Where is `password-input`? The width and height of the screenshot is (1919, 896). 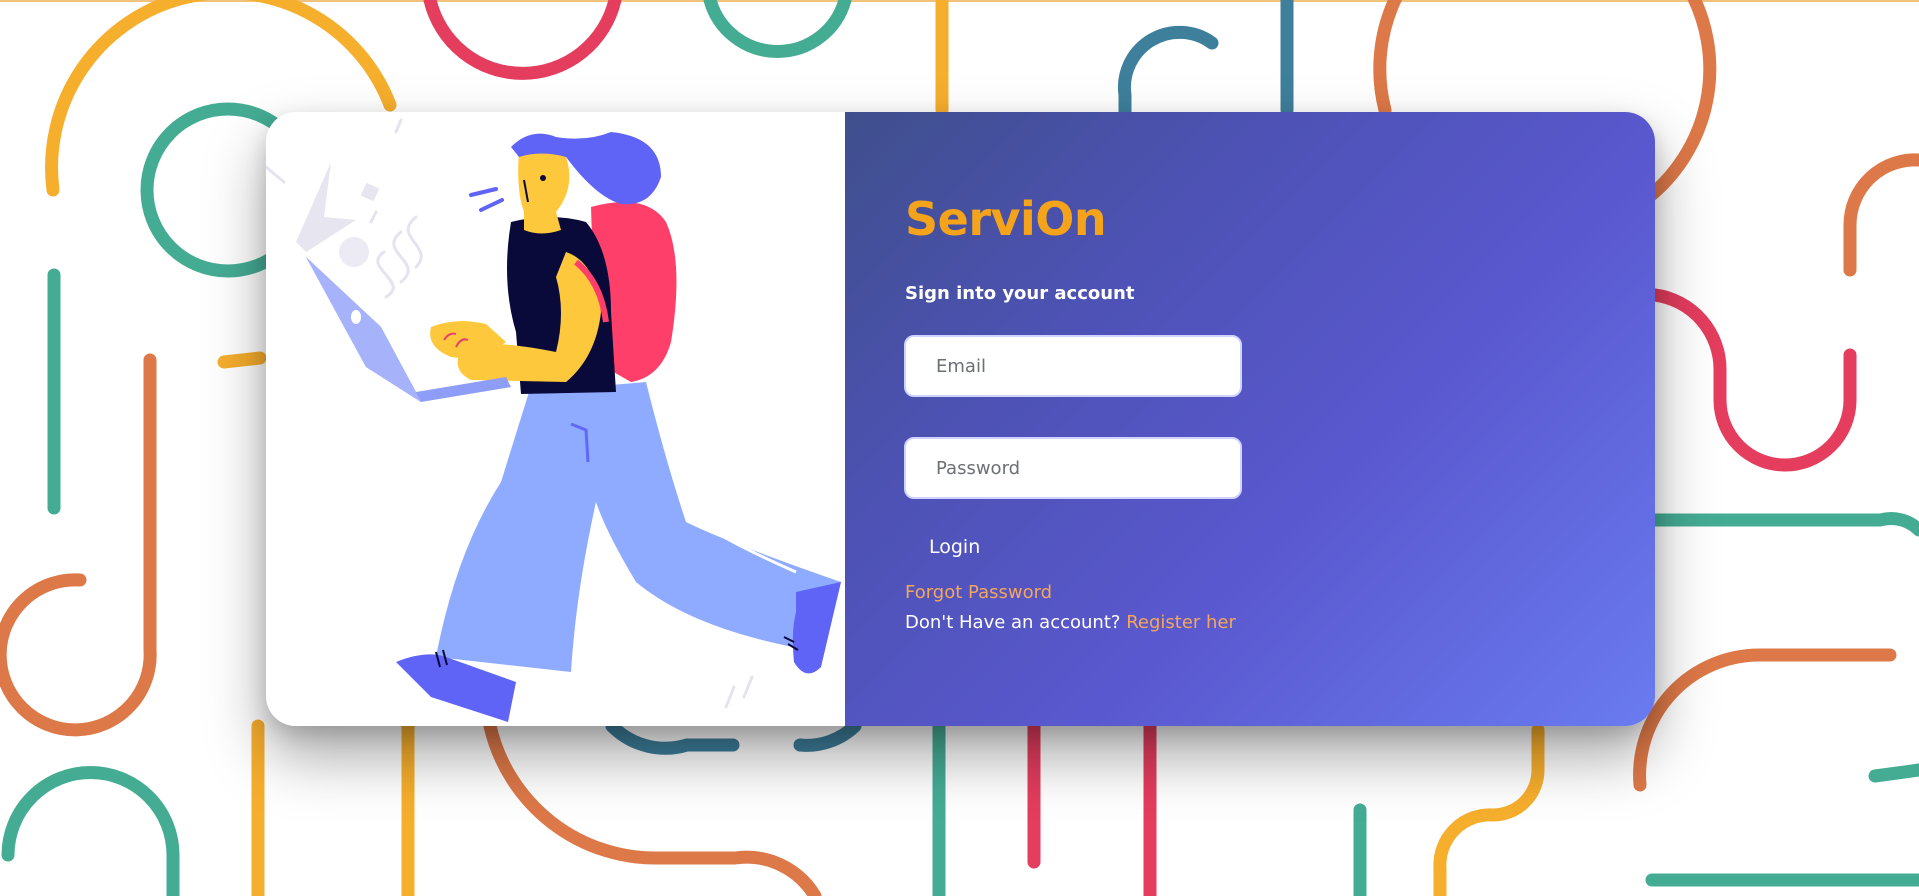
password-input is located at coordinates (1073, 468).